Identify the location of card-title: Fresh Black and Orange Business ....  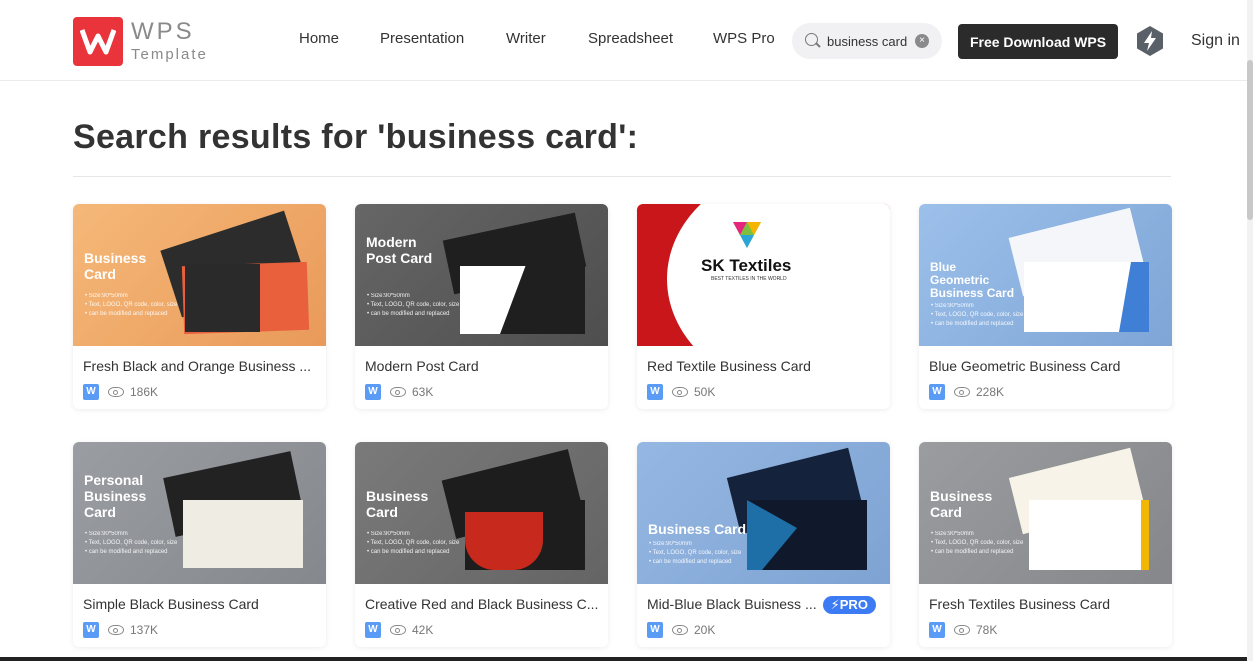
(197, 366).